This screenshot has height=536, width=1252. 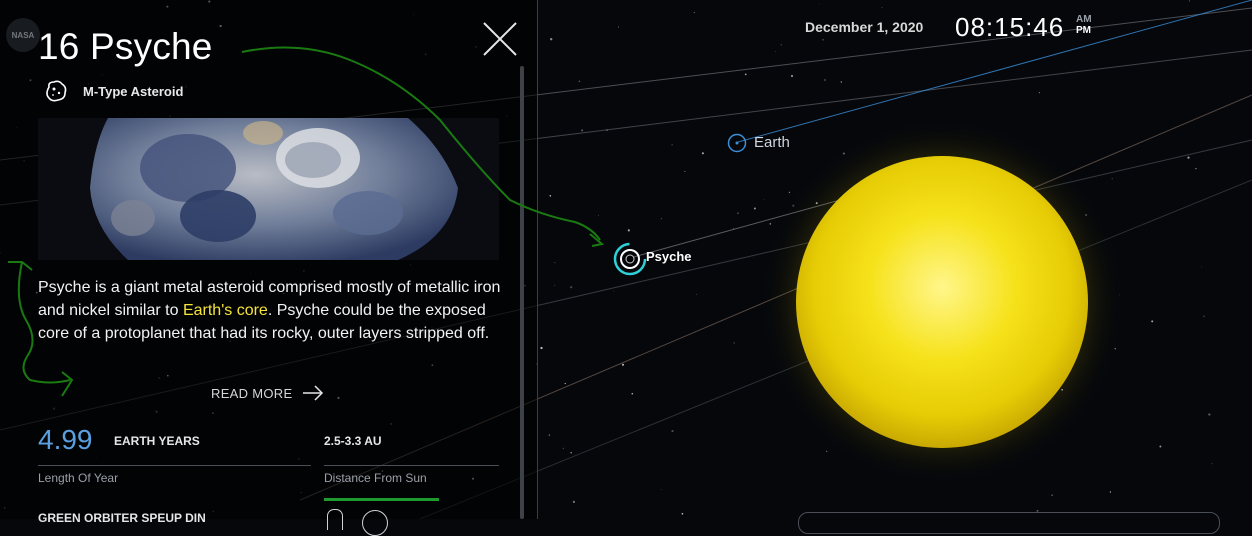 What do you see at coordinates (772, 142) in the screenshot?
I see `earth-label: Earth` at bounding box center [772, 142].